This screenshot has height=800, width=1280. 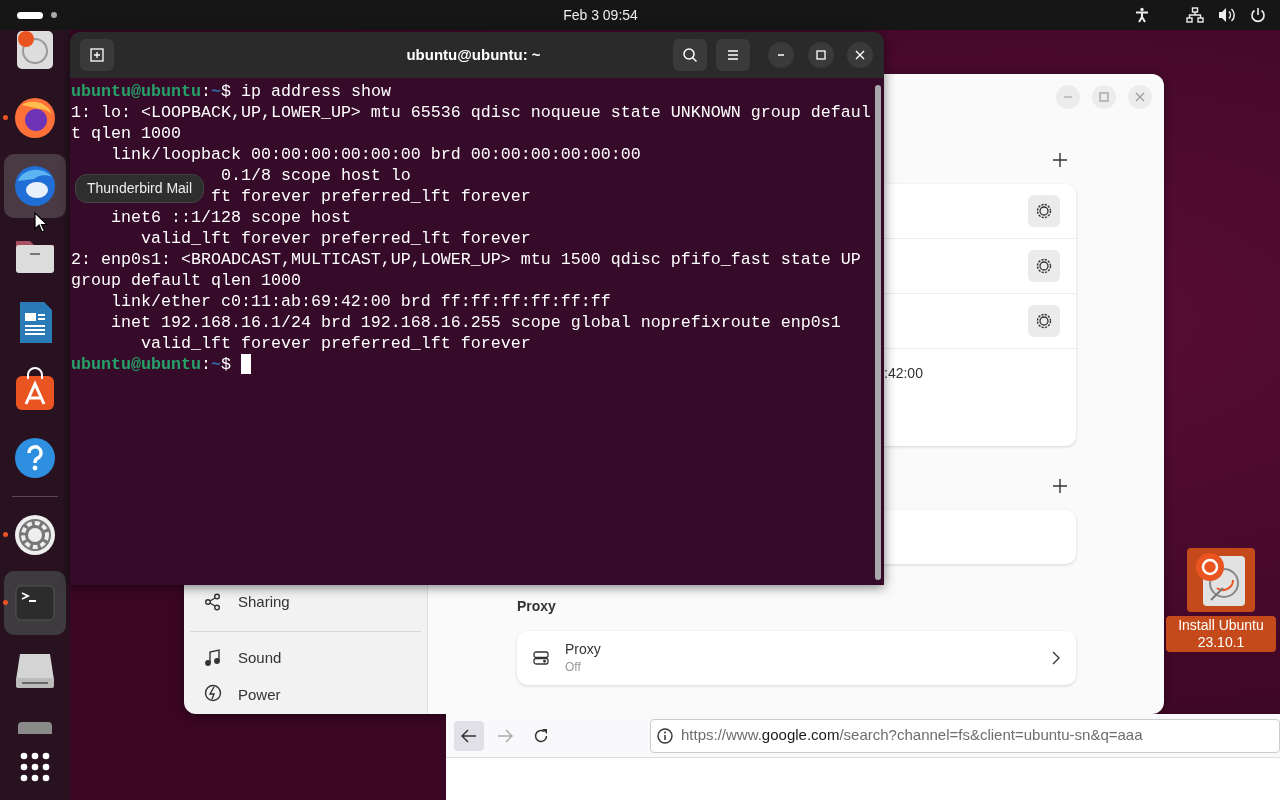 I want to click on search-button, so click(x=690, y=55).